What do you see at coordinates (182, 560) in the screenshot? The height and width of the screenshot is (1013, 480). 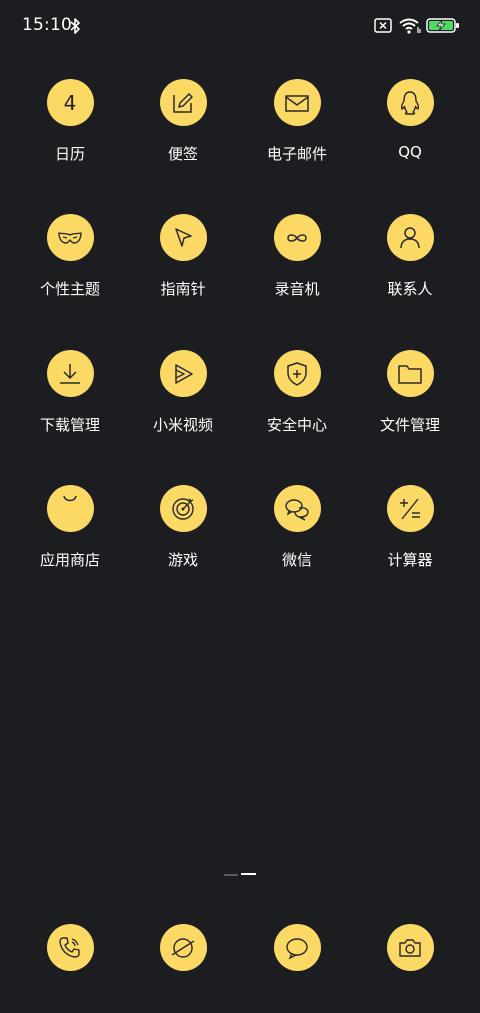 I see `app-label: 游戏` at bounding box center [182, 560].